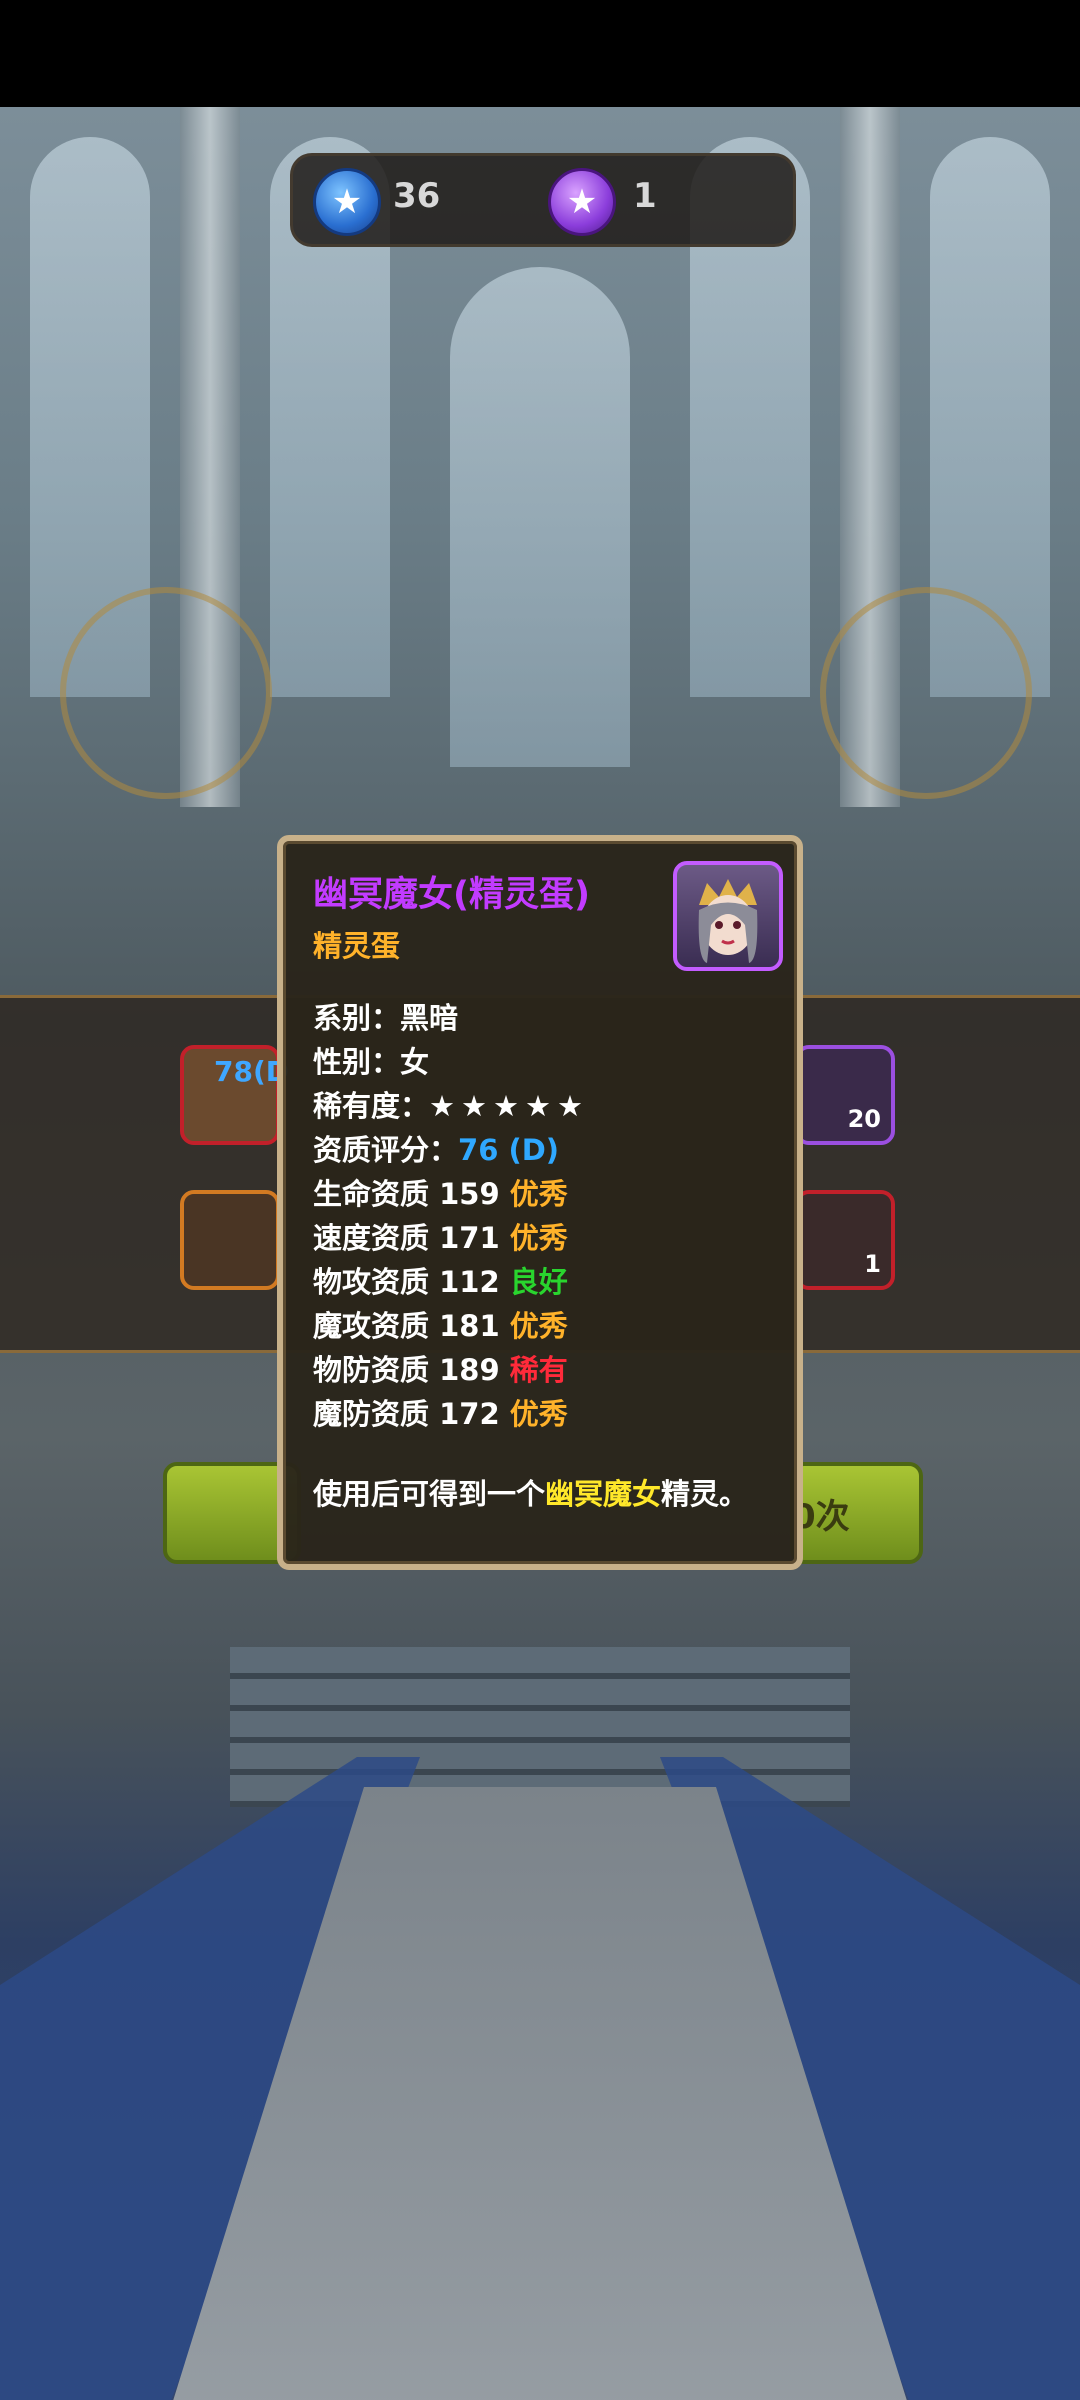  I want to click on monster-name-highlight: 幽冥魔女, so click(603, 1494).